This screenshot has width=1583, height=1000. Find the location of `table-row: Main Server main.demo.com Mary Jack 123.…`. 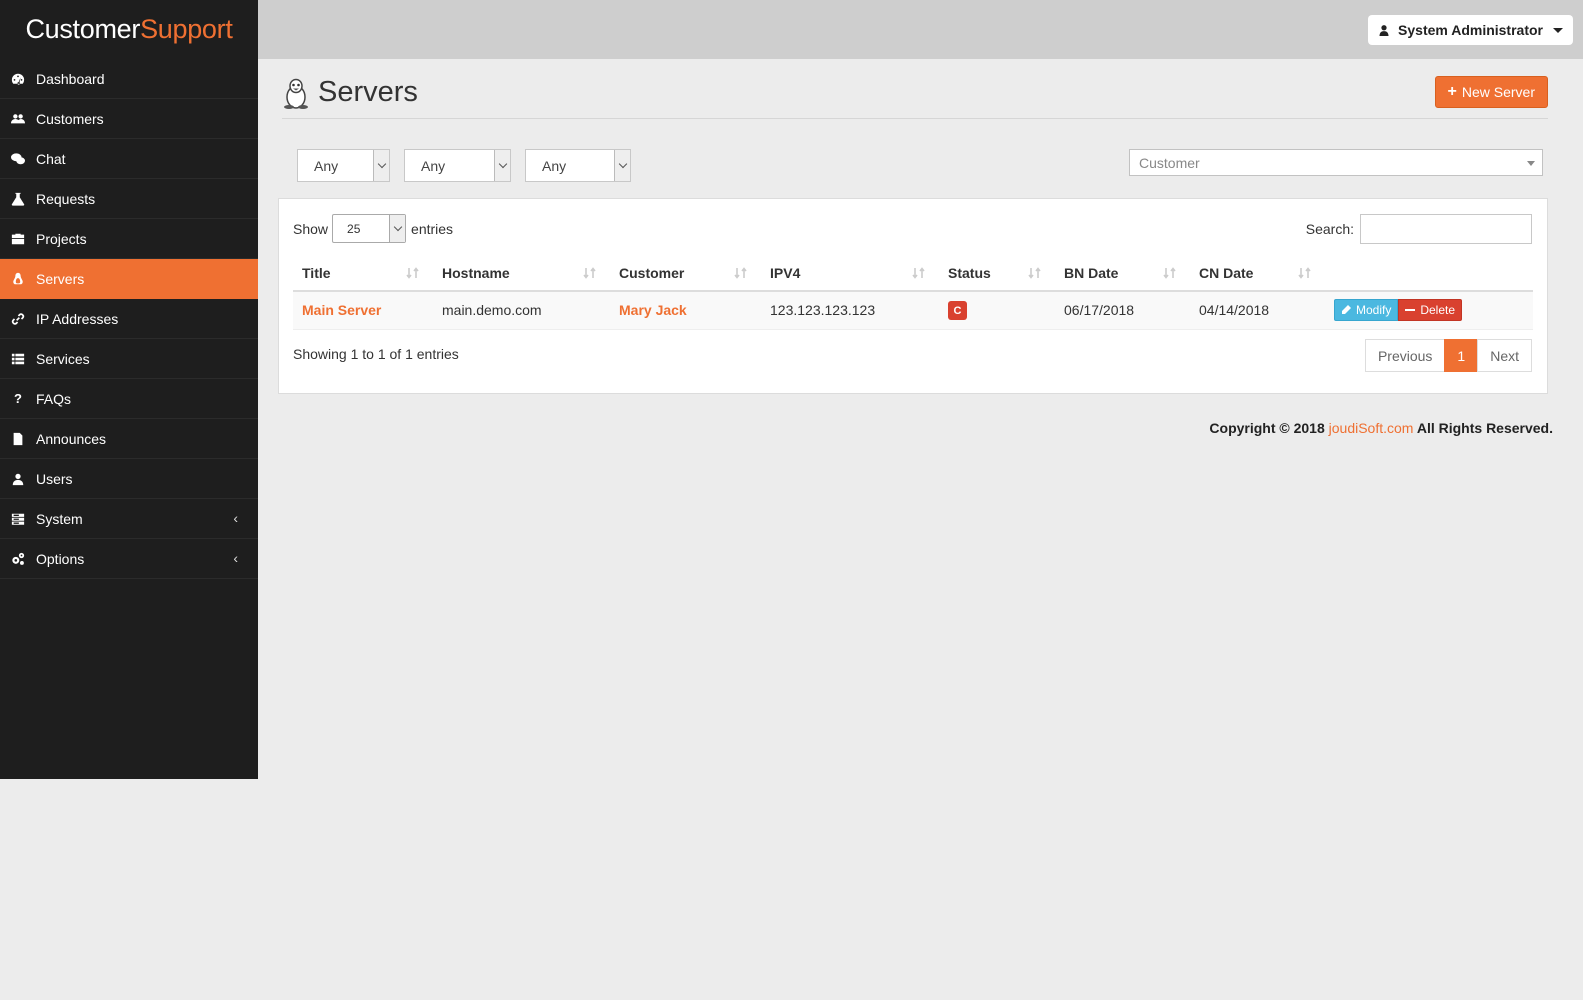

table-row: Main Server main.demo.com Mary Jack 123.… is located at coordinates (913, 310).